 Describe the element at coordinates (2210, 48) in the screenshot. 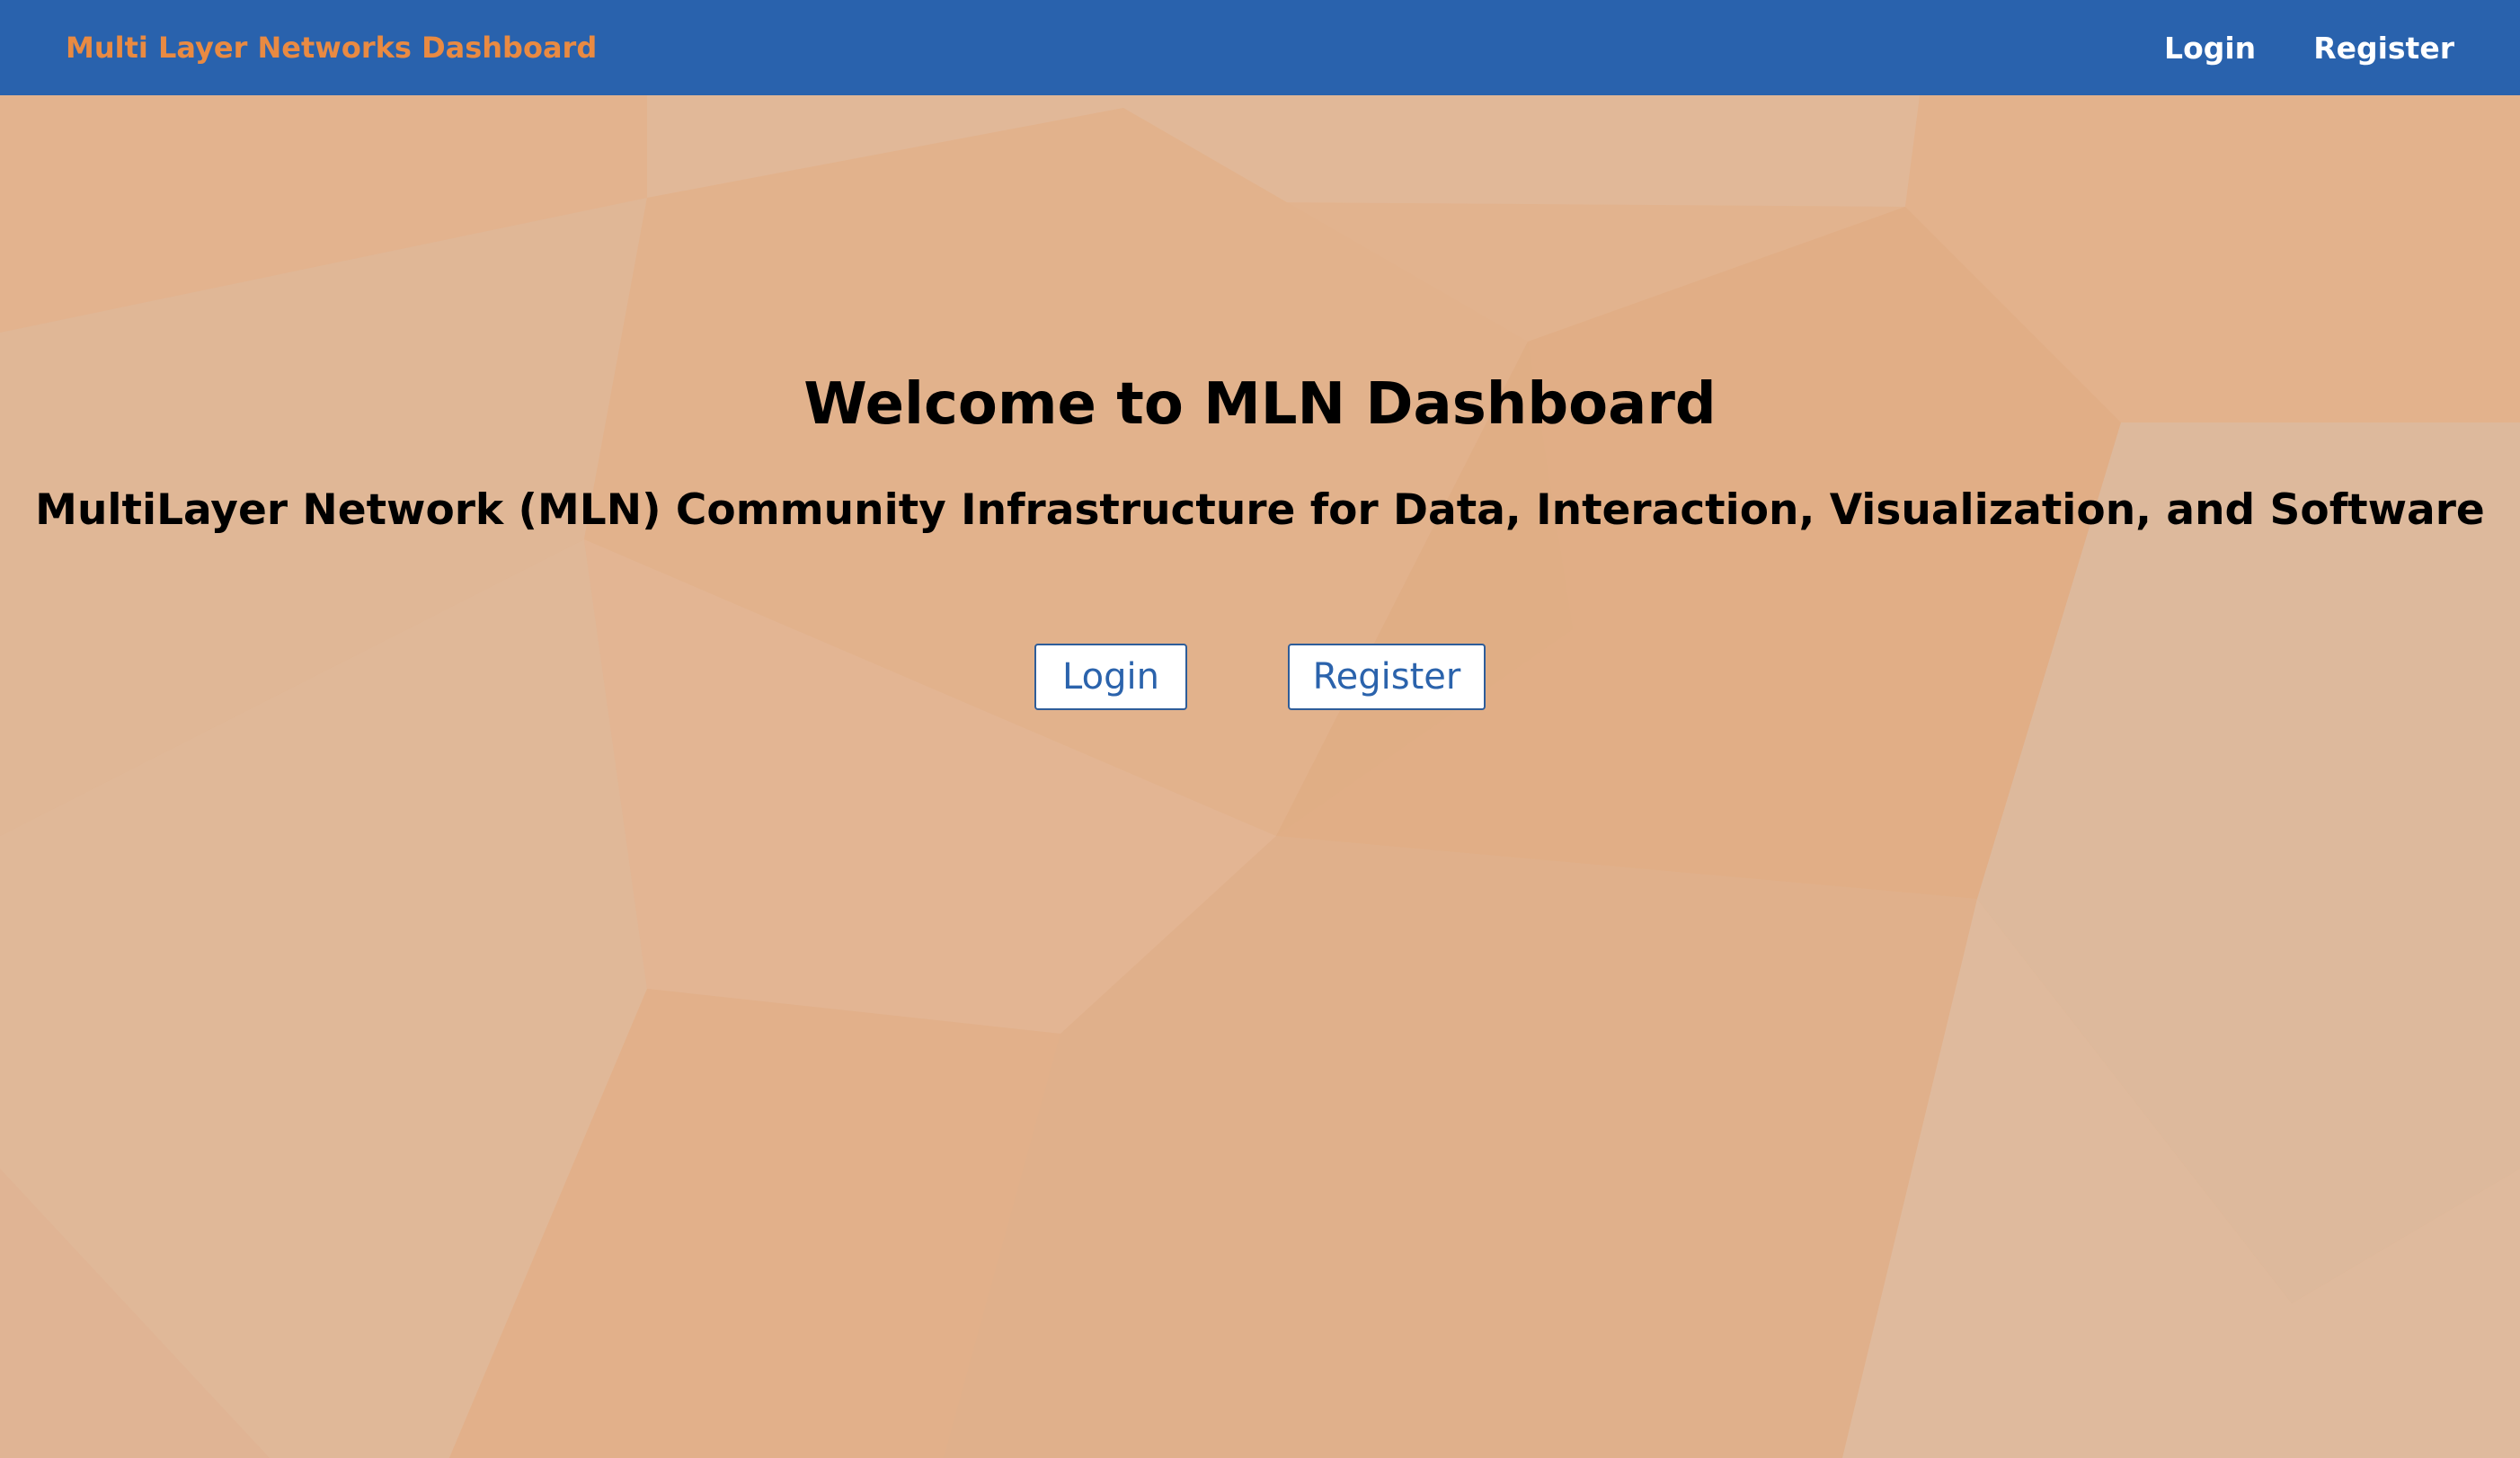

I see `nav-login-link: Login` at that location.